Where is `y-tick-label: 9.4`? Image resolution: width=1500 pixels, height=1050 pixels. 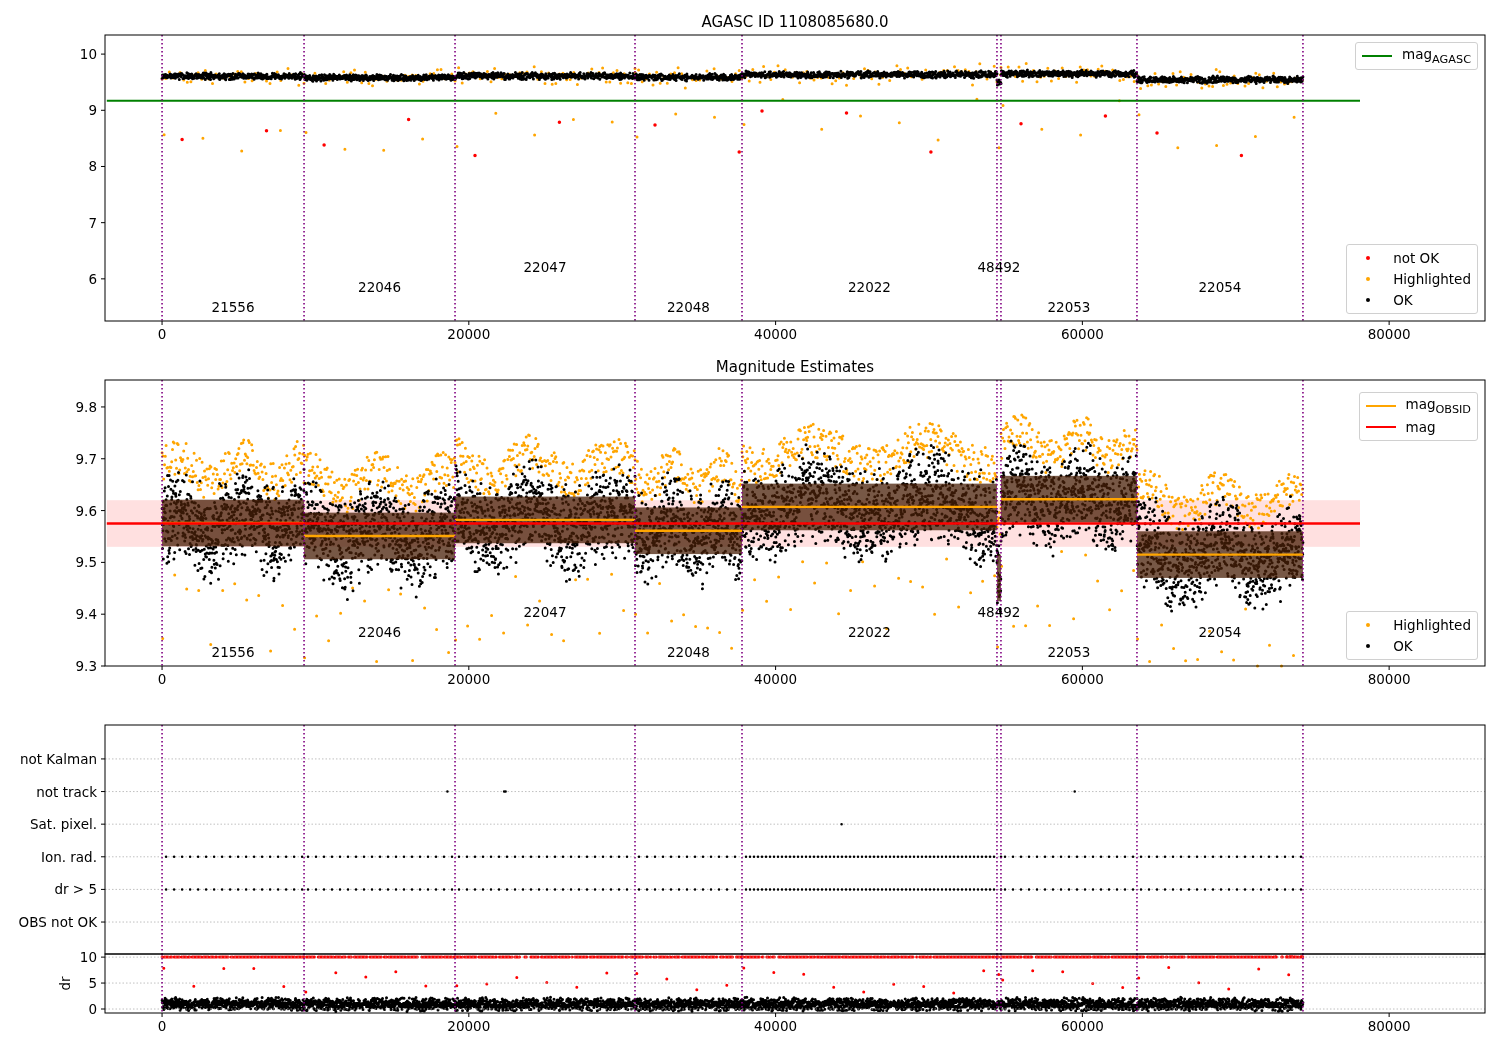
y-tick-label: 9.4 is located at coordinates (86, 614).